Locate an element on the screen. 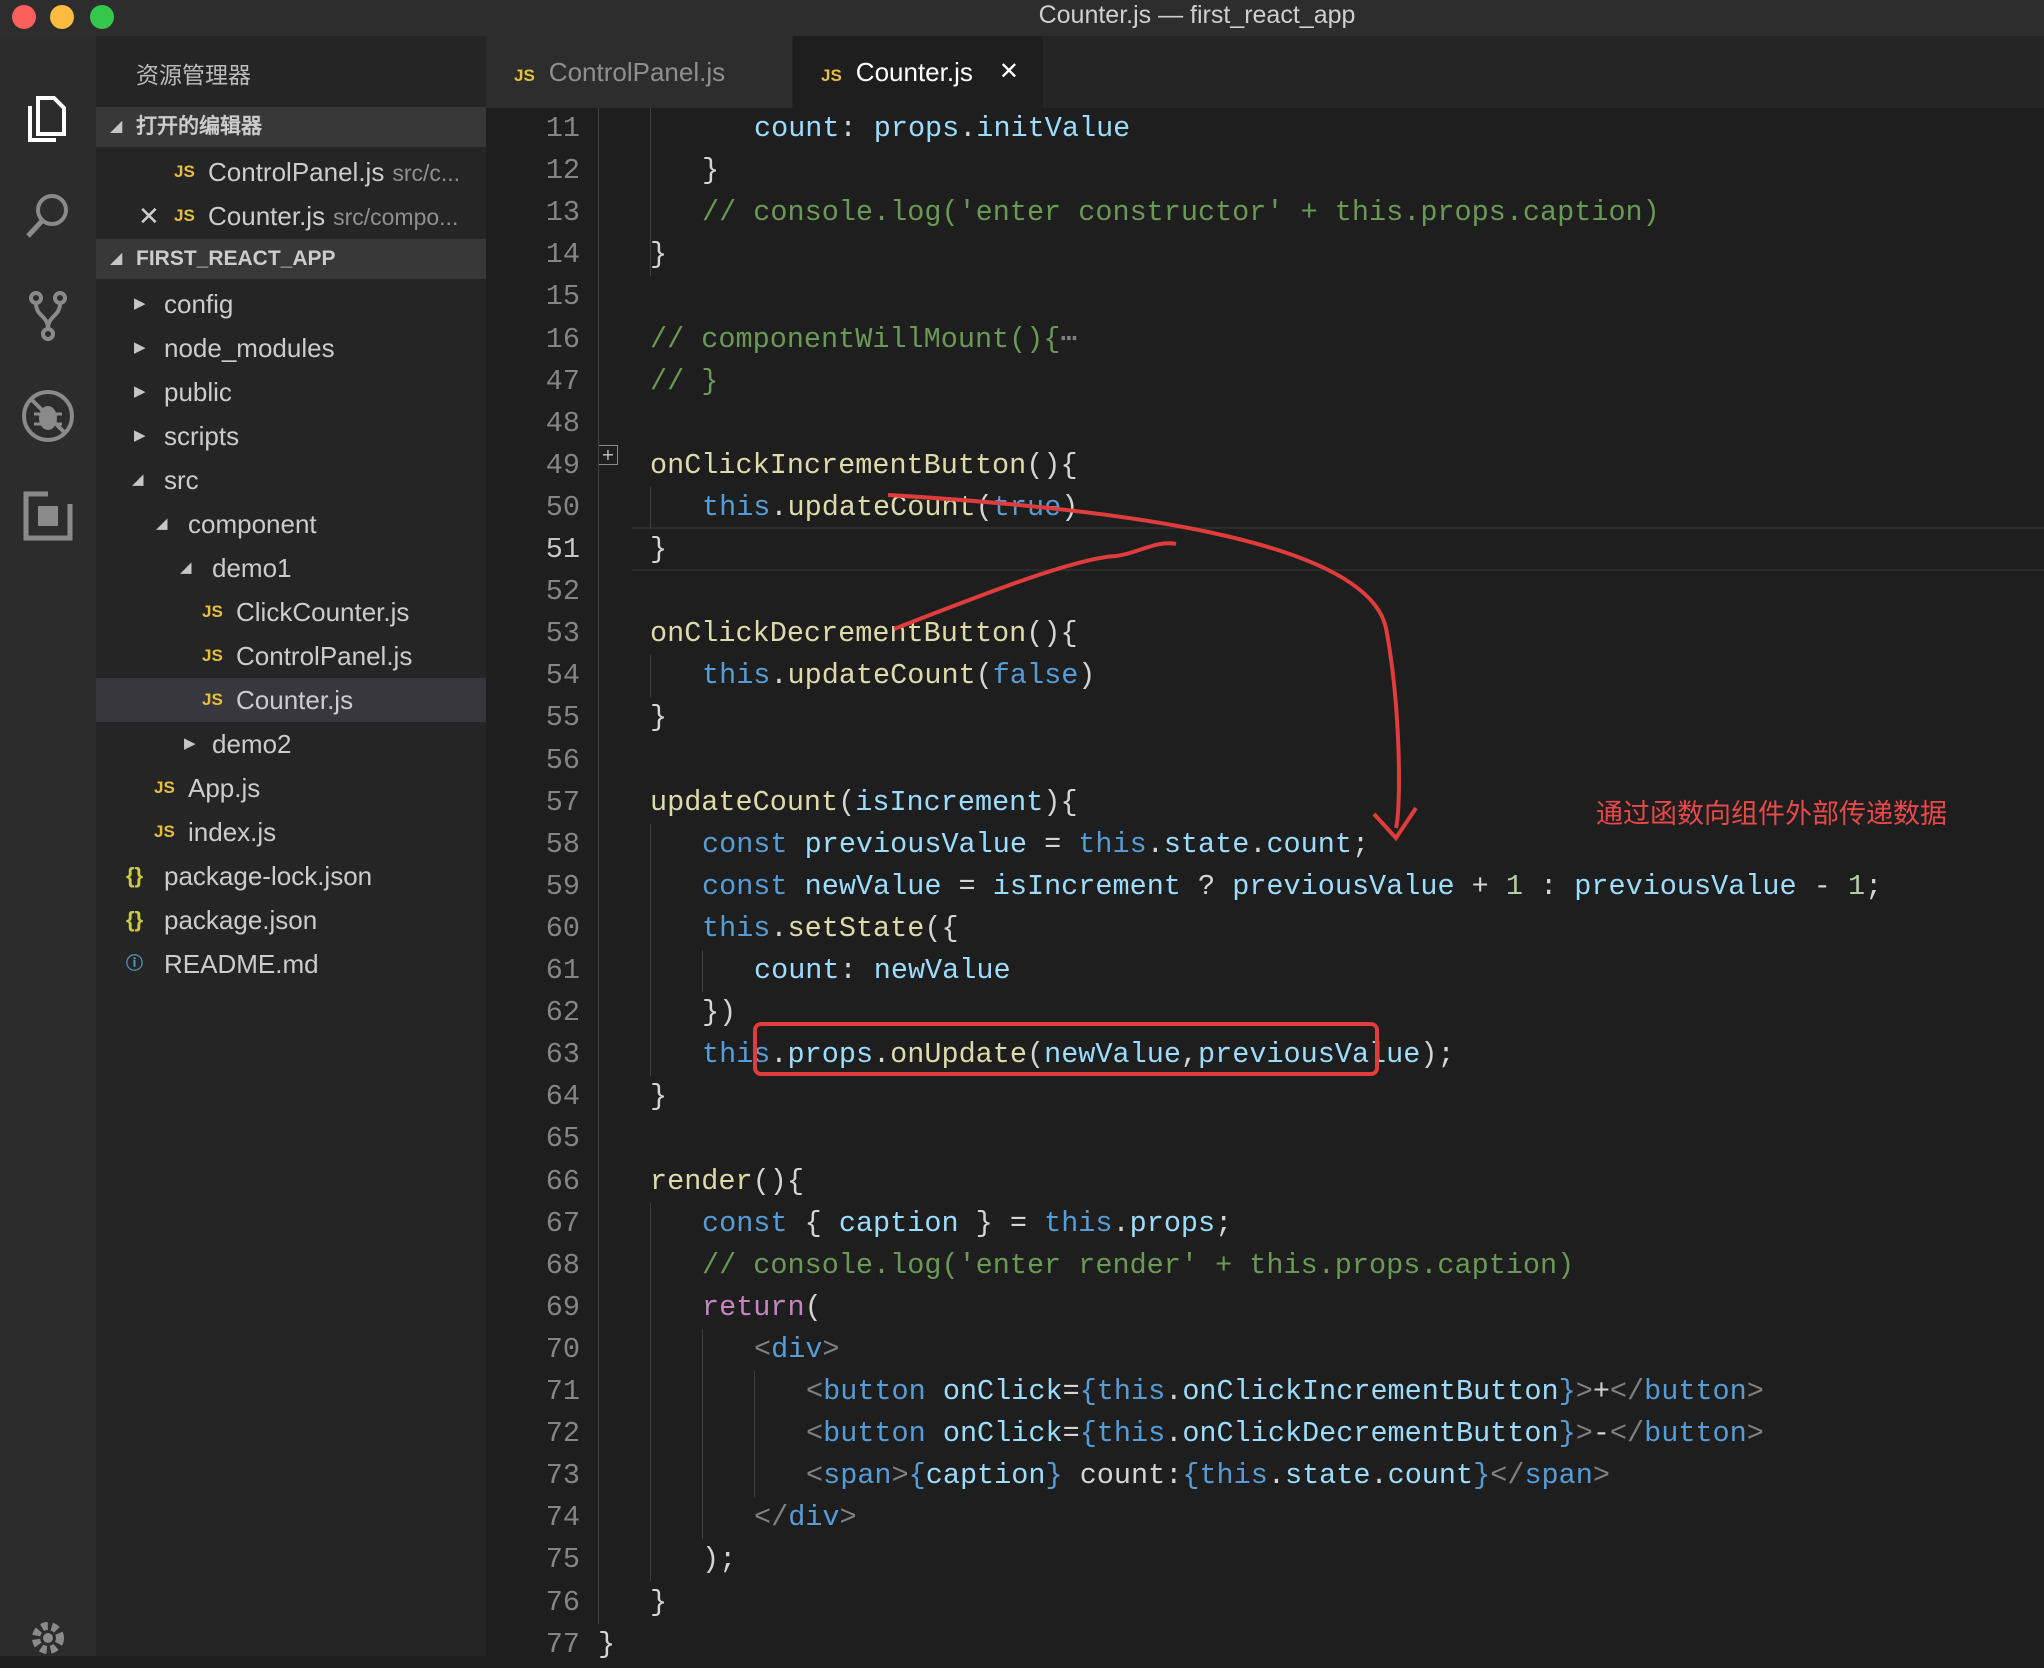 The width and height of the screenshot is (2044, 1668). tree-item-public: ▶ public is located at coordinates (291, 392).